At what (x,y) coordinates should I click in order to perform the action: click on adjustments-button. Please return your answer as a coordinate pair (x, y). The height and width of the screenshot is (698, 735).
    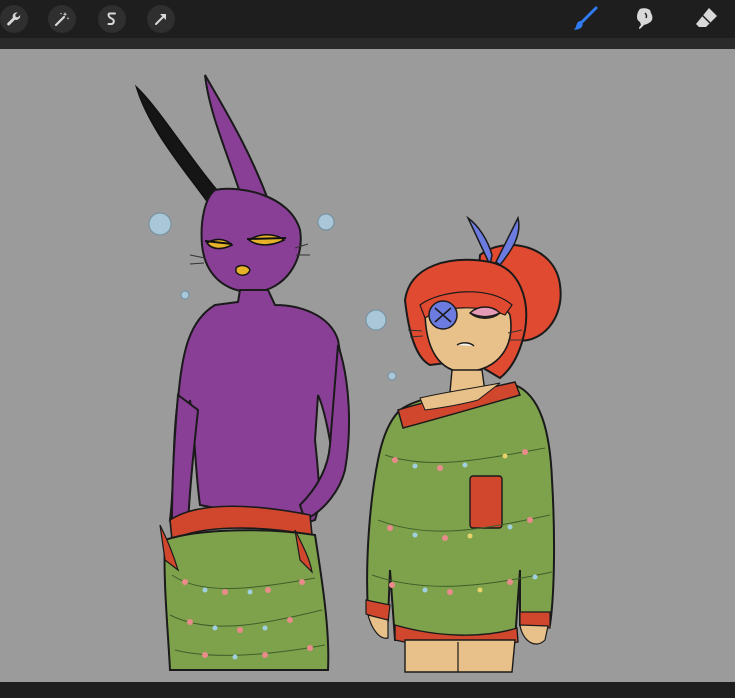
    Looking at the image, I should click on (62, 19).